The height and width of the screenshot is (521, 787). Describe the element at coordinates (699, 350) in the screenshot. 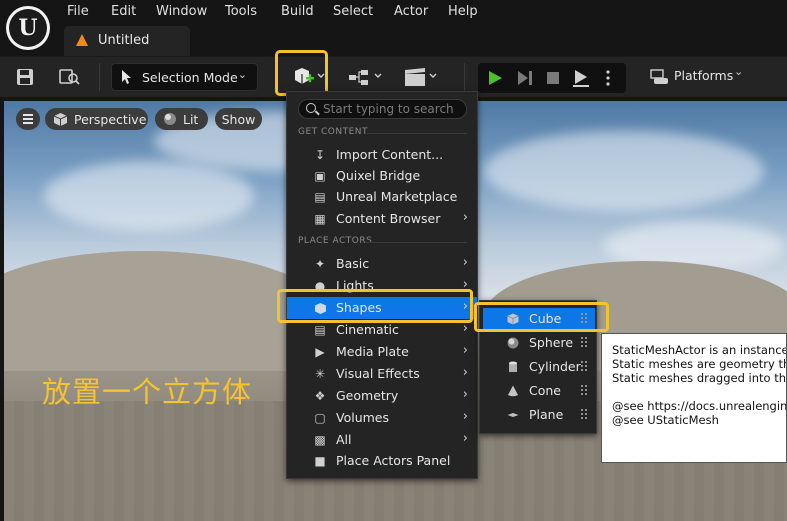

I see `tooltip-line: StaticMeshActor is an instance o` at that location.